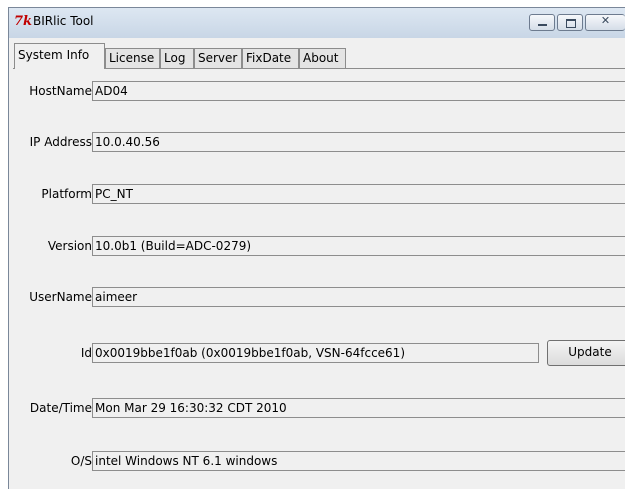  I want to click on platform-row: Platform PC_NT, so click(317, 195).